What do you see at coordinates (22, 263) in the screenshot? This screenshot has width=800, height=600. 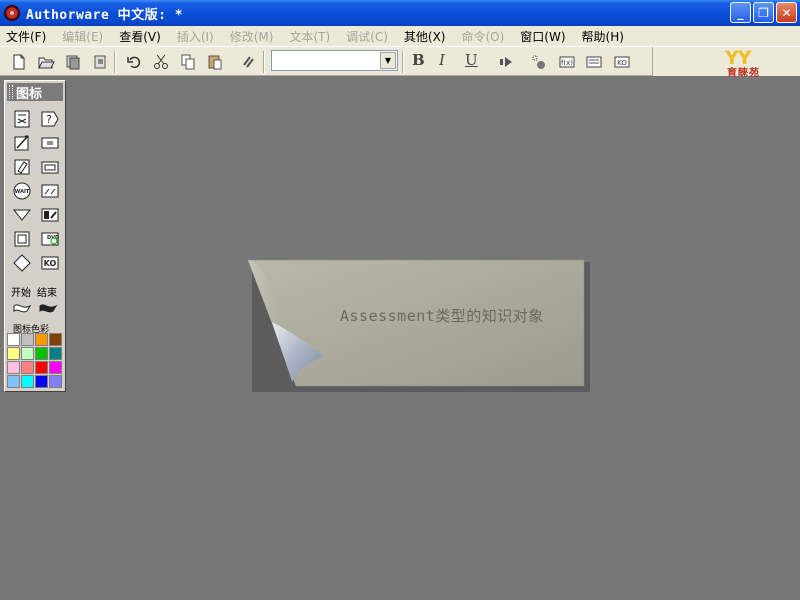 I see `sound-icon` at bounding box center [22, 263].